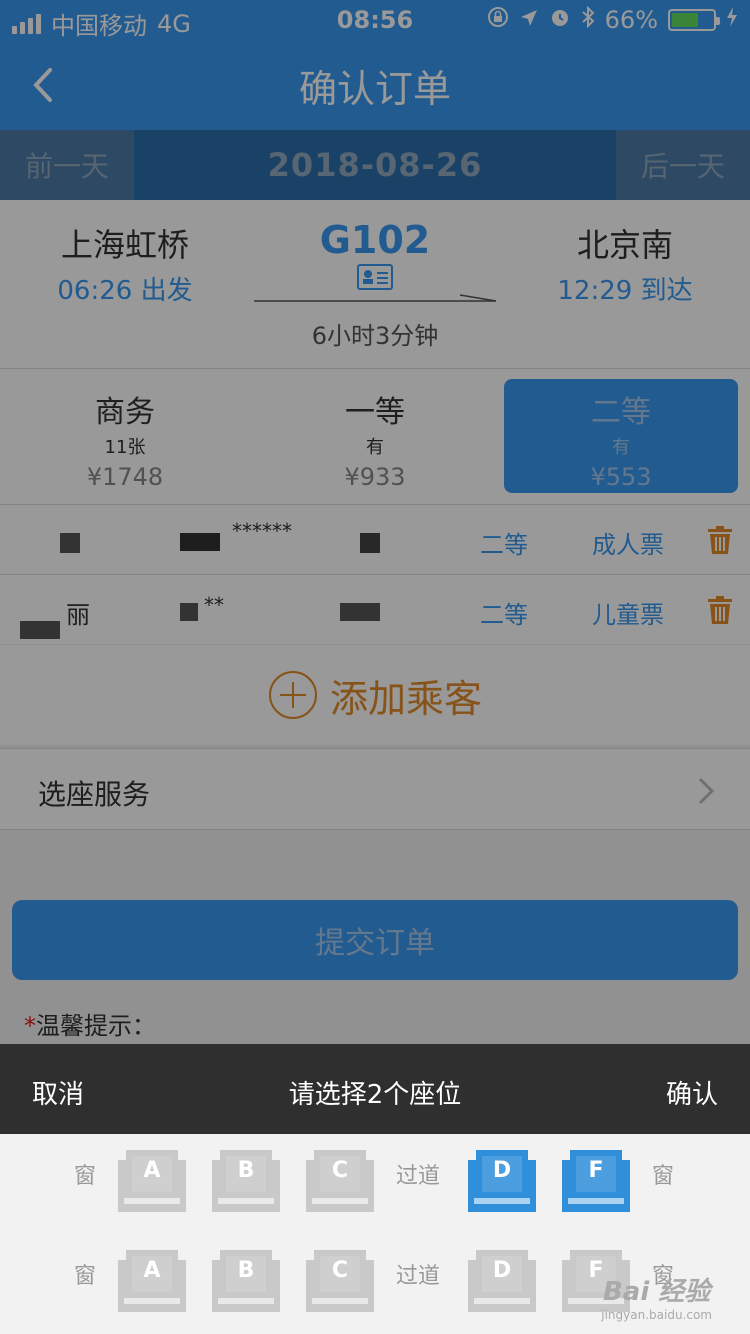  I want to click on watermark: Bai 经验 jingyan.baidu.com, so click(656, 1296).